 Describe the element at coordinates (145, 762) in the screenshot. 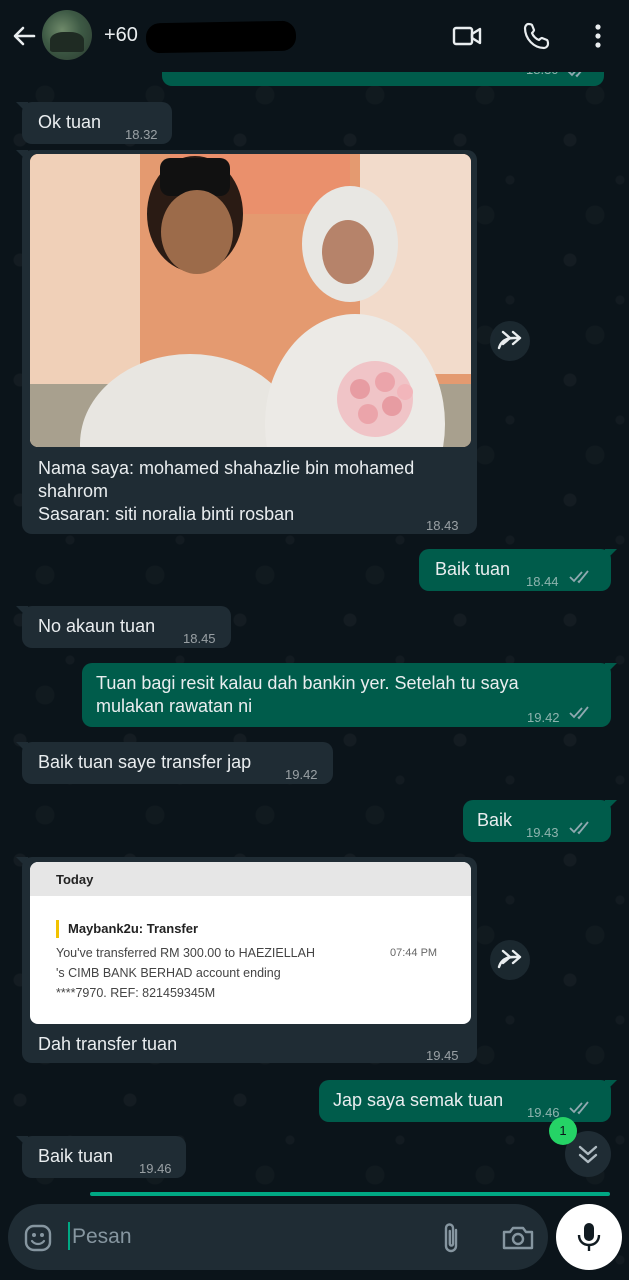

I see `message-text: Baik tuan saye transfer jap` at that location.